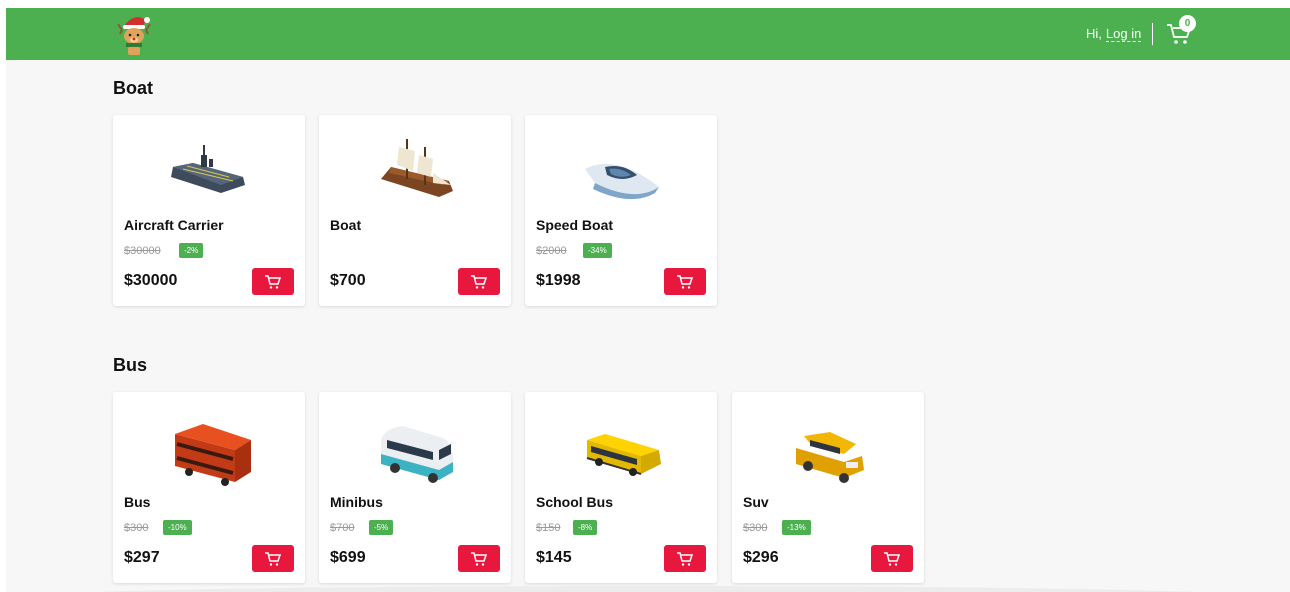 The width and height of the screenshot is (1290, 592). What do you see at coordinates (142, 251) in the screenshot?
I see `original-price: $30000` at bounding box center [142, 251].